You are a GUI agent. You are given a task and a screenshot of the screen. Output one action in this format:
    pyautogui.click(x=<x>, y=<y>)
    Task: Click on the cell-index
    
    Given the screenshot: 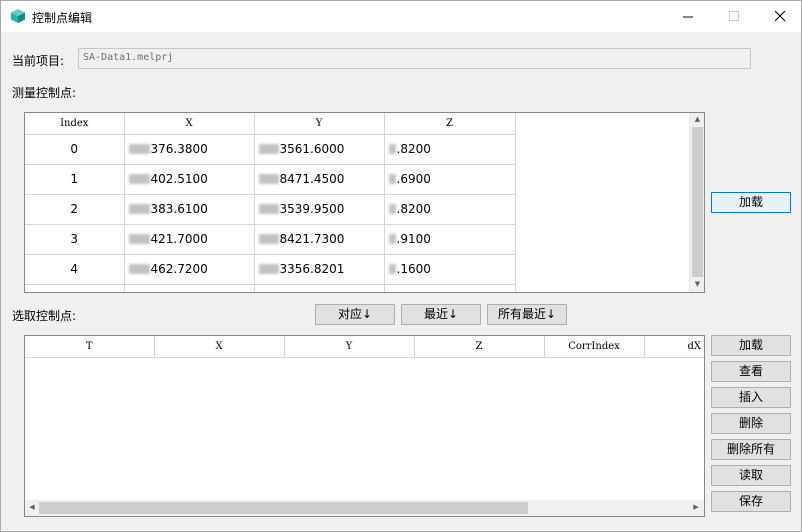 What is the action you would take?
    pyautogui.click(x=75, y=288)
    